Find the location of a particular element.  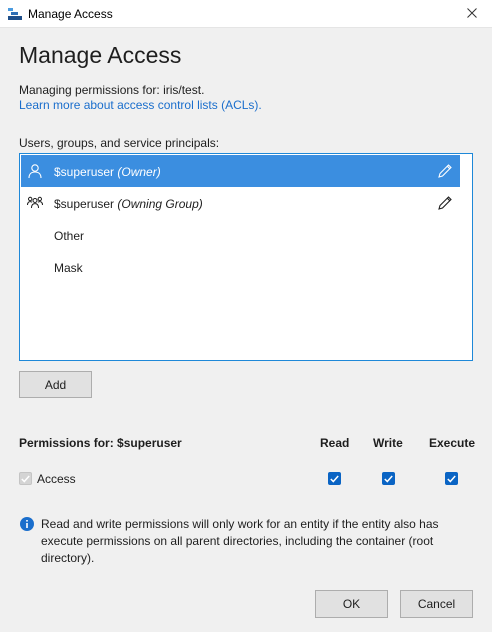

principal-label: $superuser (Owning Group) is located at coordinates (128, 204).